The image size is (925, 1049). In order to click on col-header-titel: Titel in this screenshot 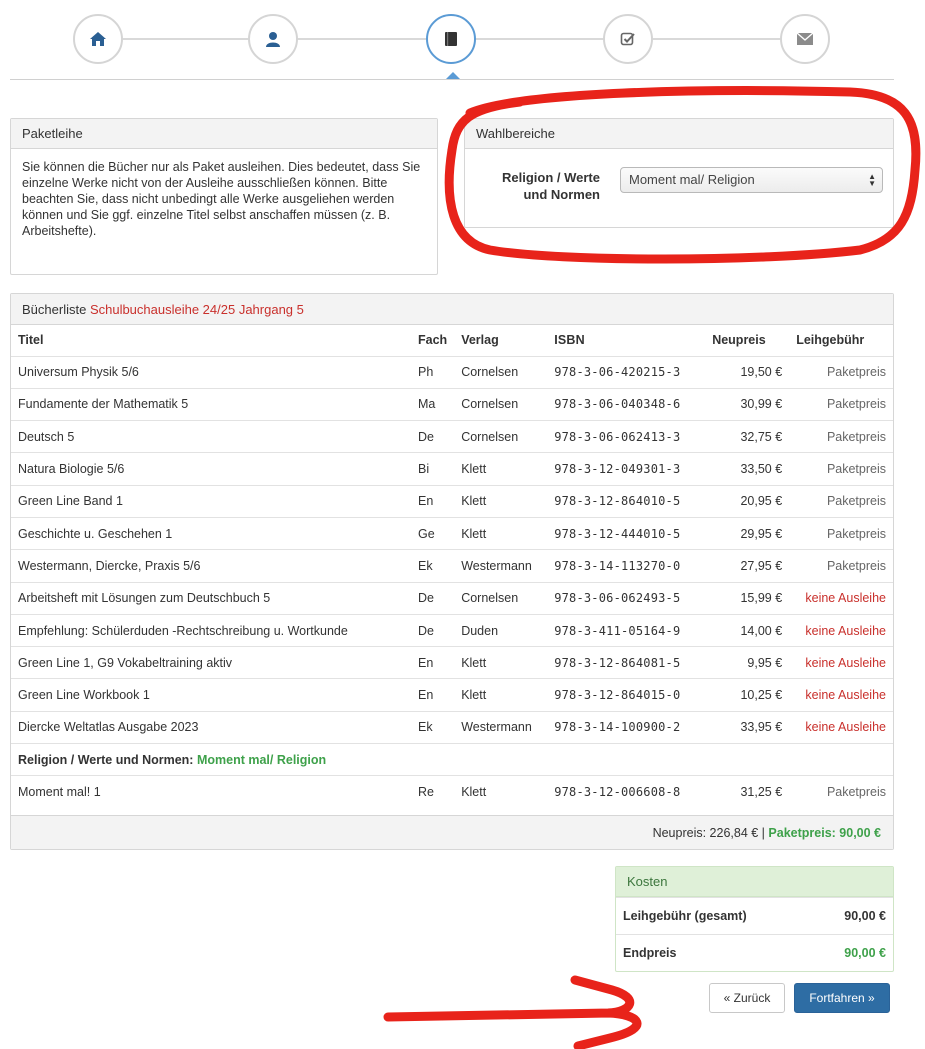, I will do `click(31, 340)`.